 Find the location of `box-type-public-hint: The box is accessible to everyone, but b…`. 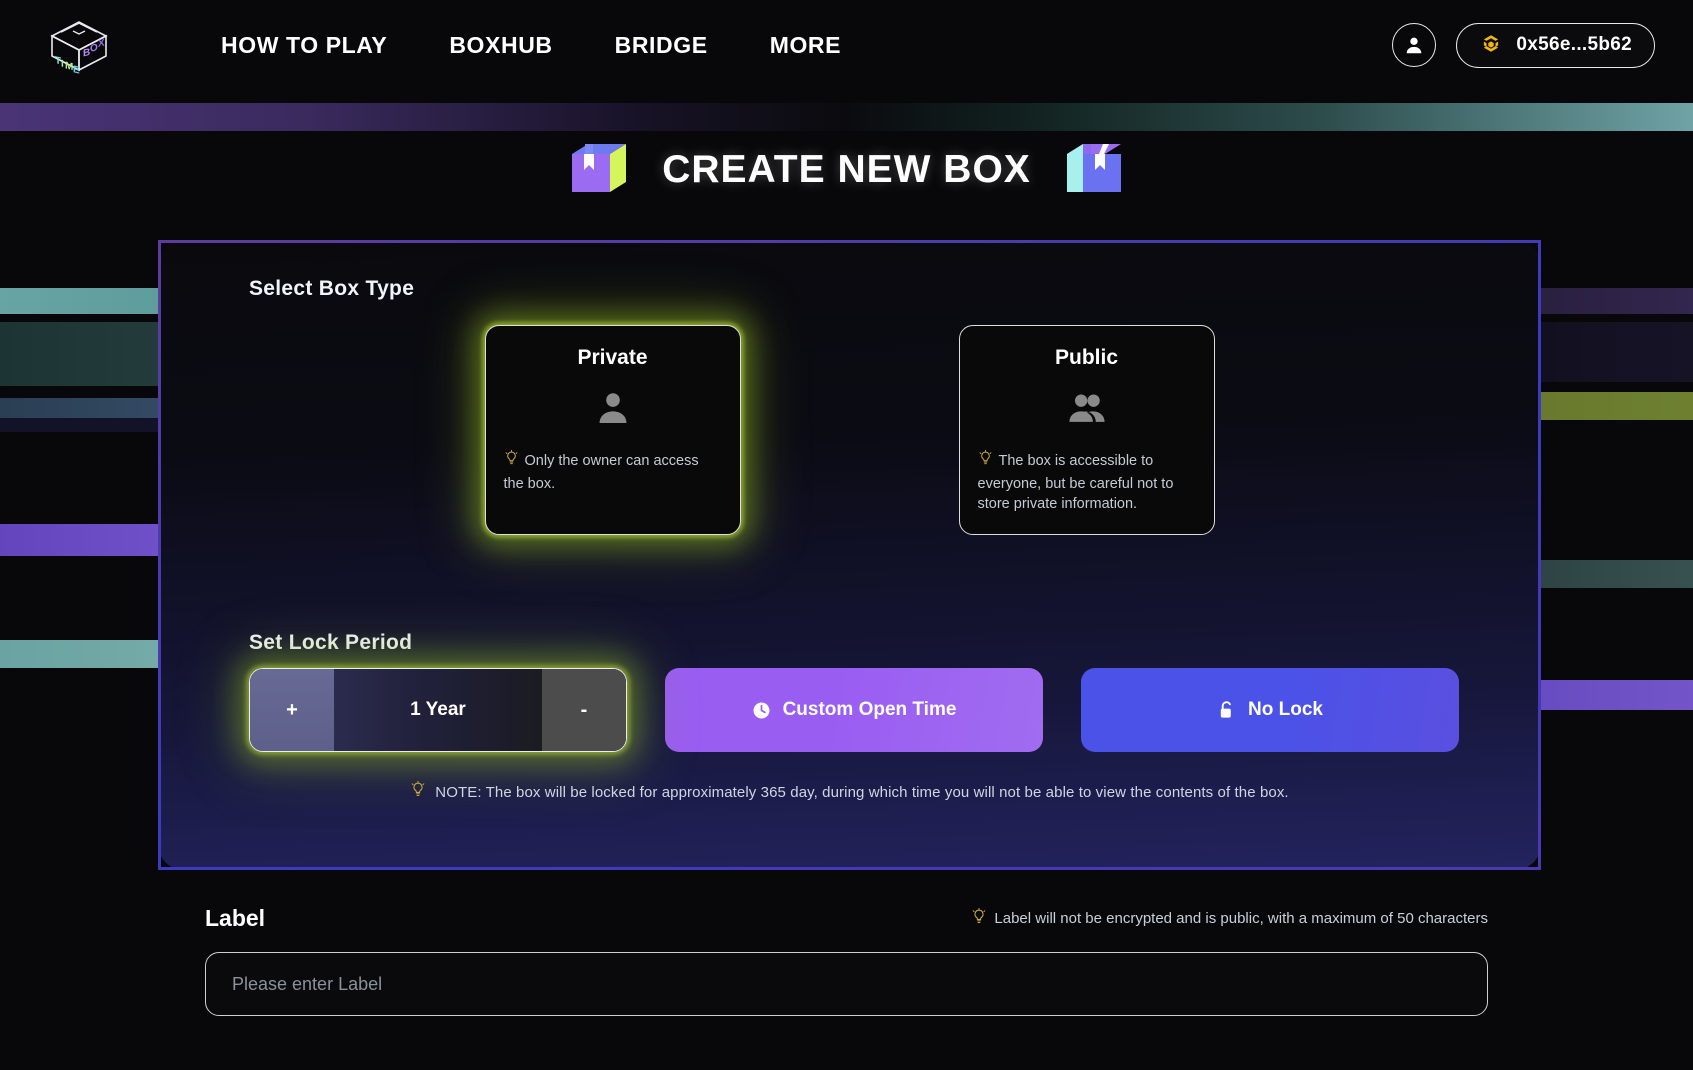

box-type-public-hint: The box is accessible to everyone, but b… is located at coordinates (1075, 483).